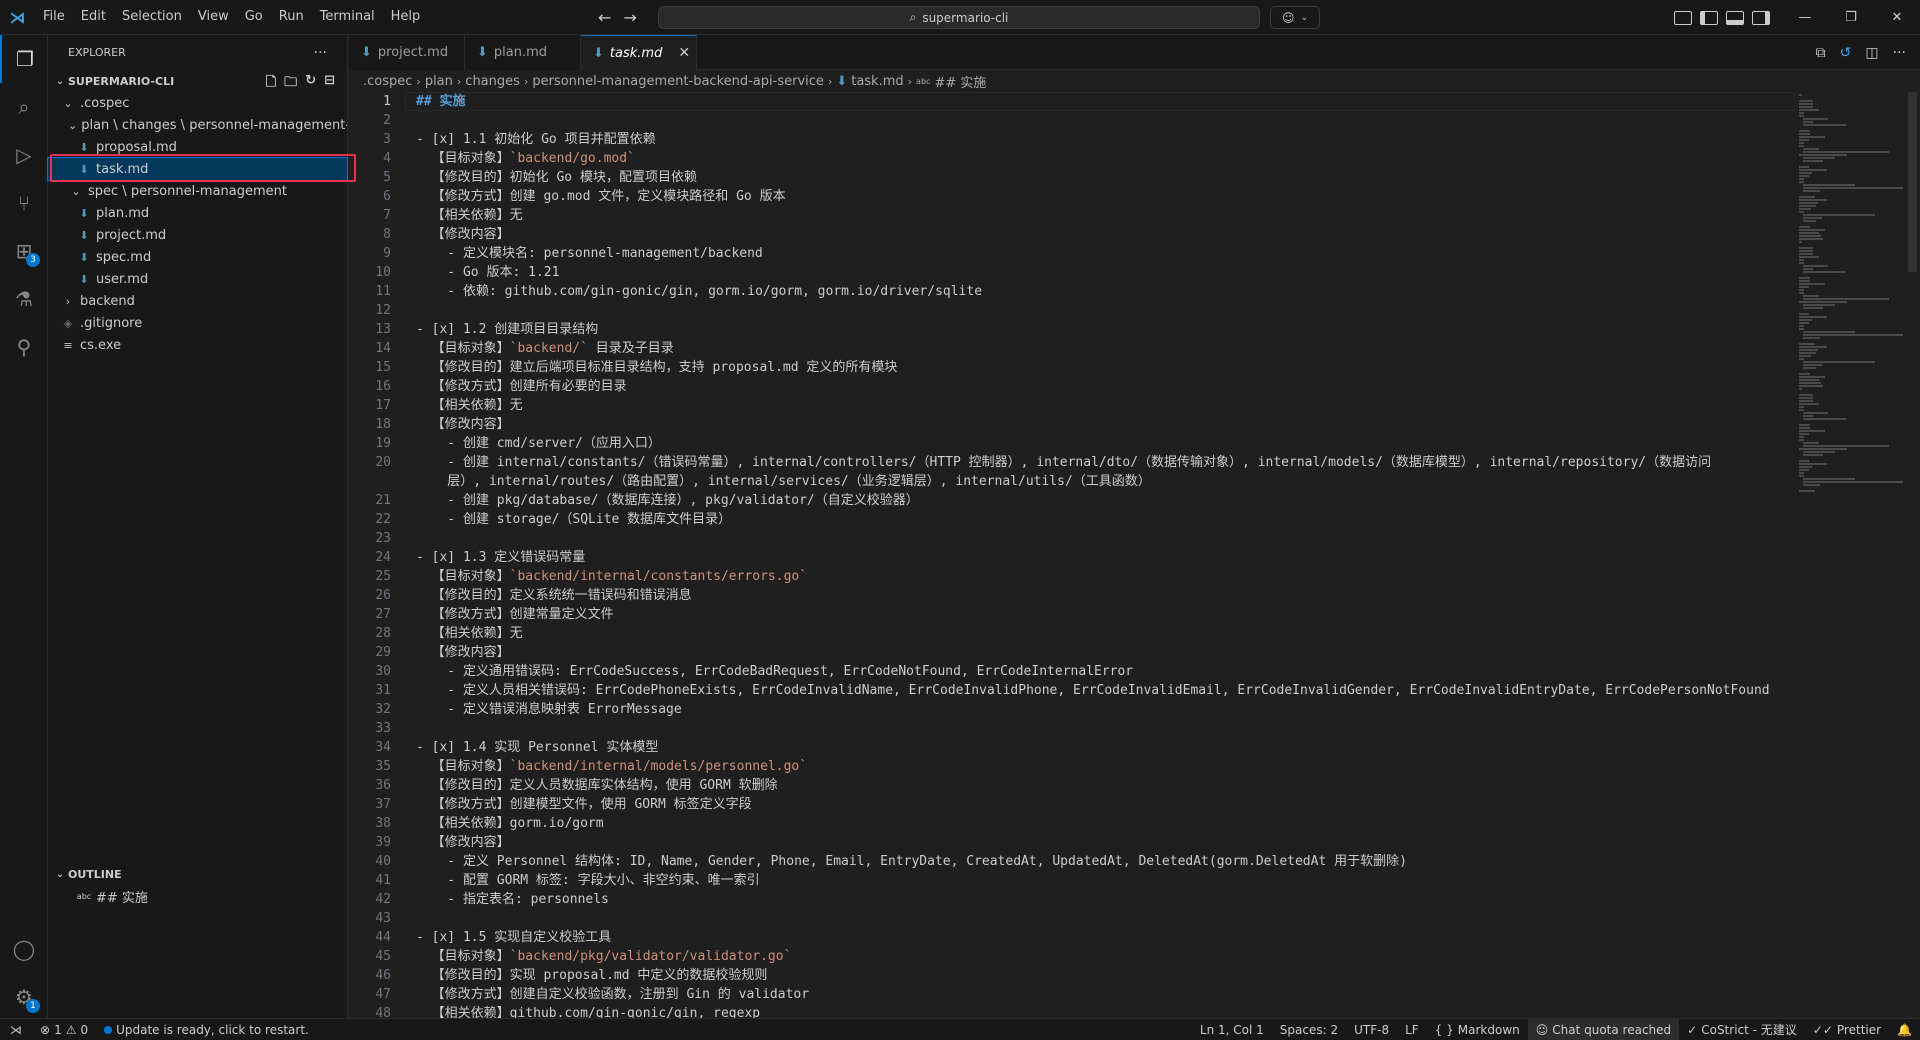 The image size is (1920, 1040). What do you see at coordinates (24, 949) in the screenshot?
I see `account-icon: ◯` at bounding box center [24, 949].